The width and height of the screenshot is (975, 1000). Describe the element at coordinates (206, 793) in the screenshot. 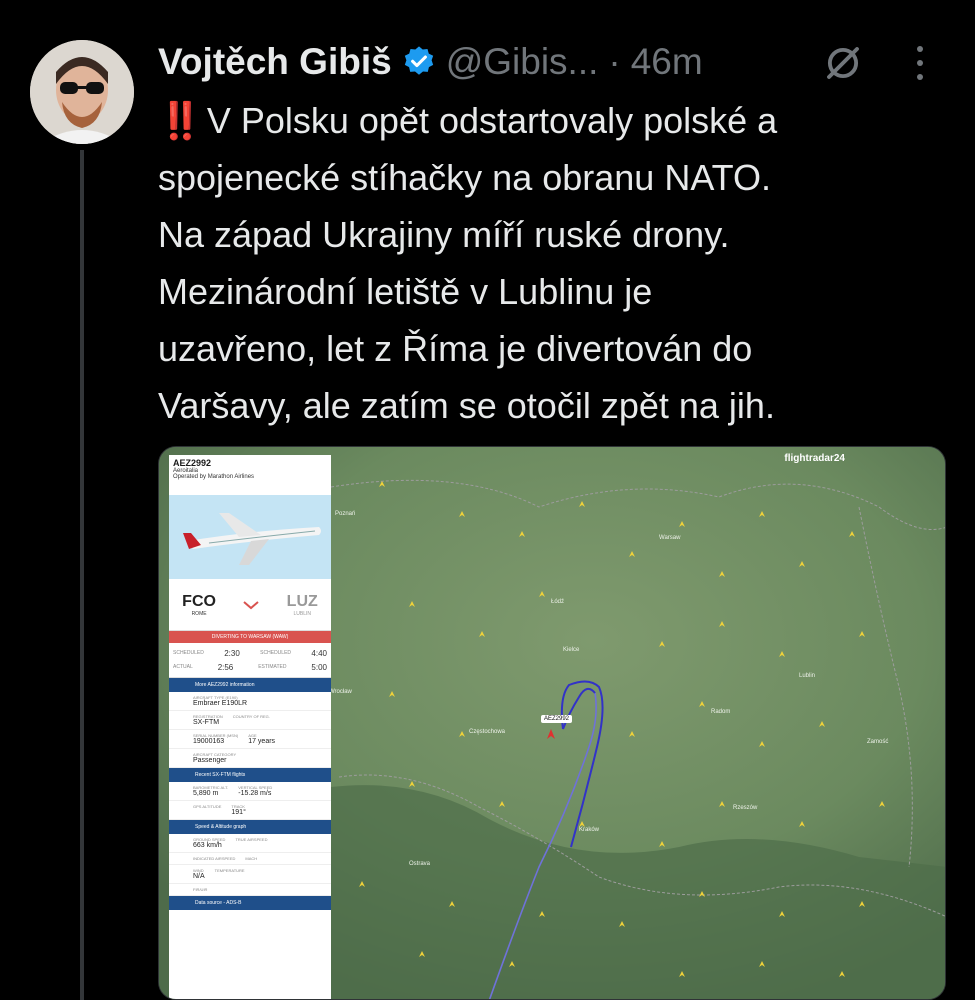

I see `baro-value: 5,890 m` at that location.